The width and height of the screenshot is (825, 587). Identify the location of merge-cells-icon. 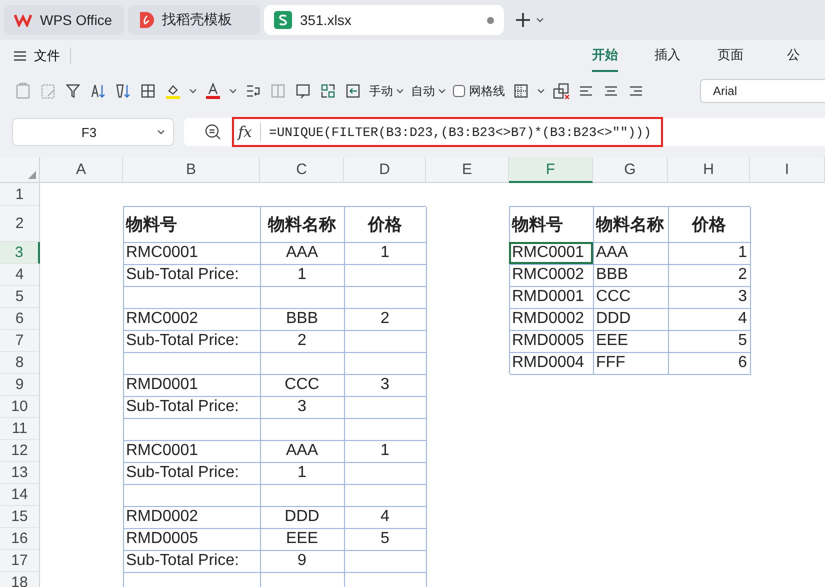
(278, 91).